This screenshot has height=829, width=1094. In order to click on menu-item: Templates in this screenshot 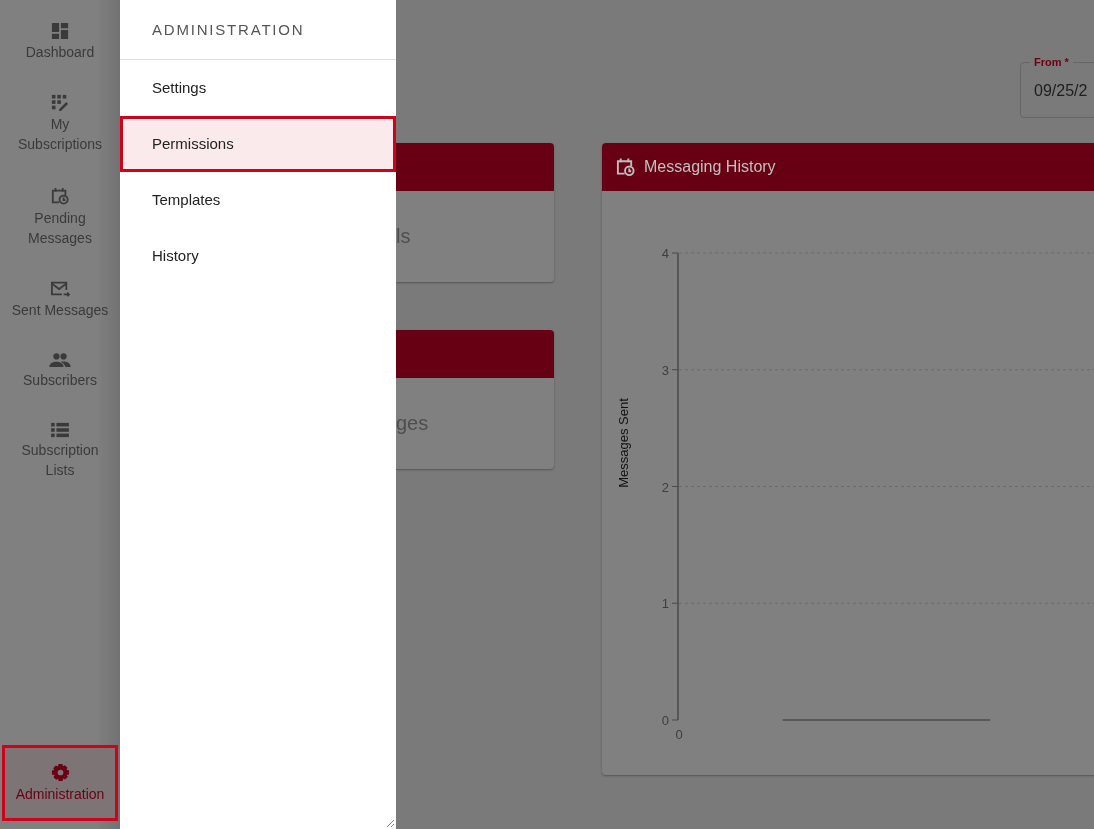, I will do `click(258, 200)`.